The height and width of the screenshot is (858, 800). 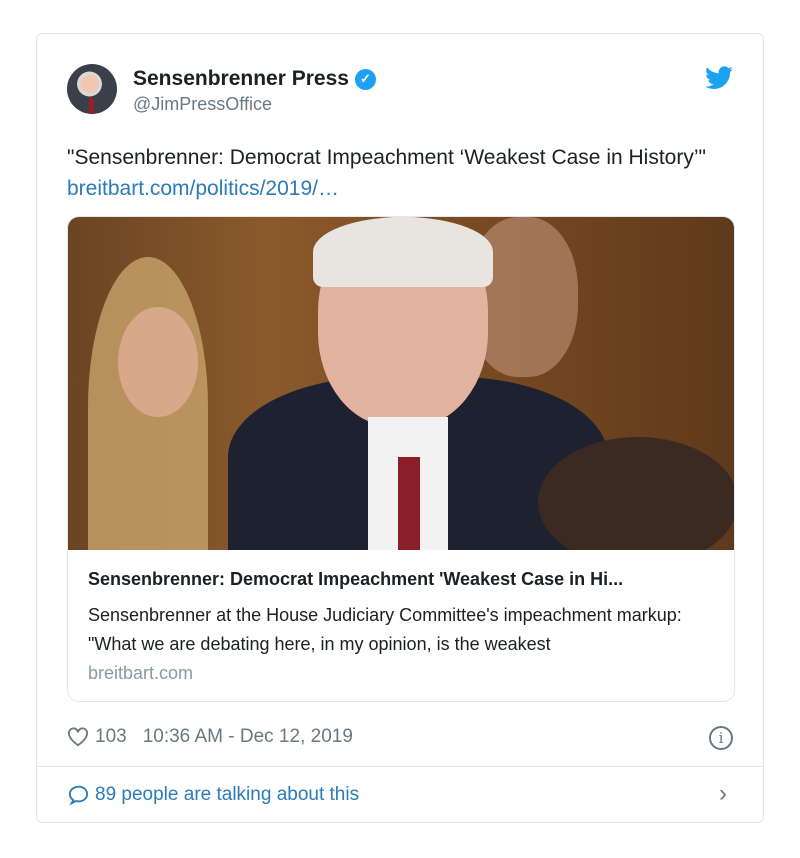 I want to click on avatar, so click(x=92, y=89).